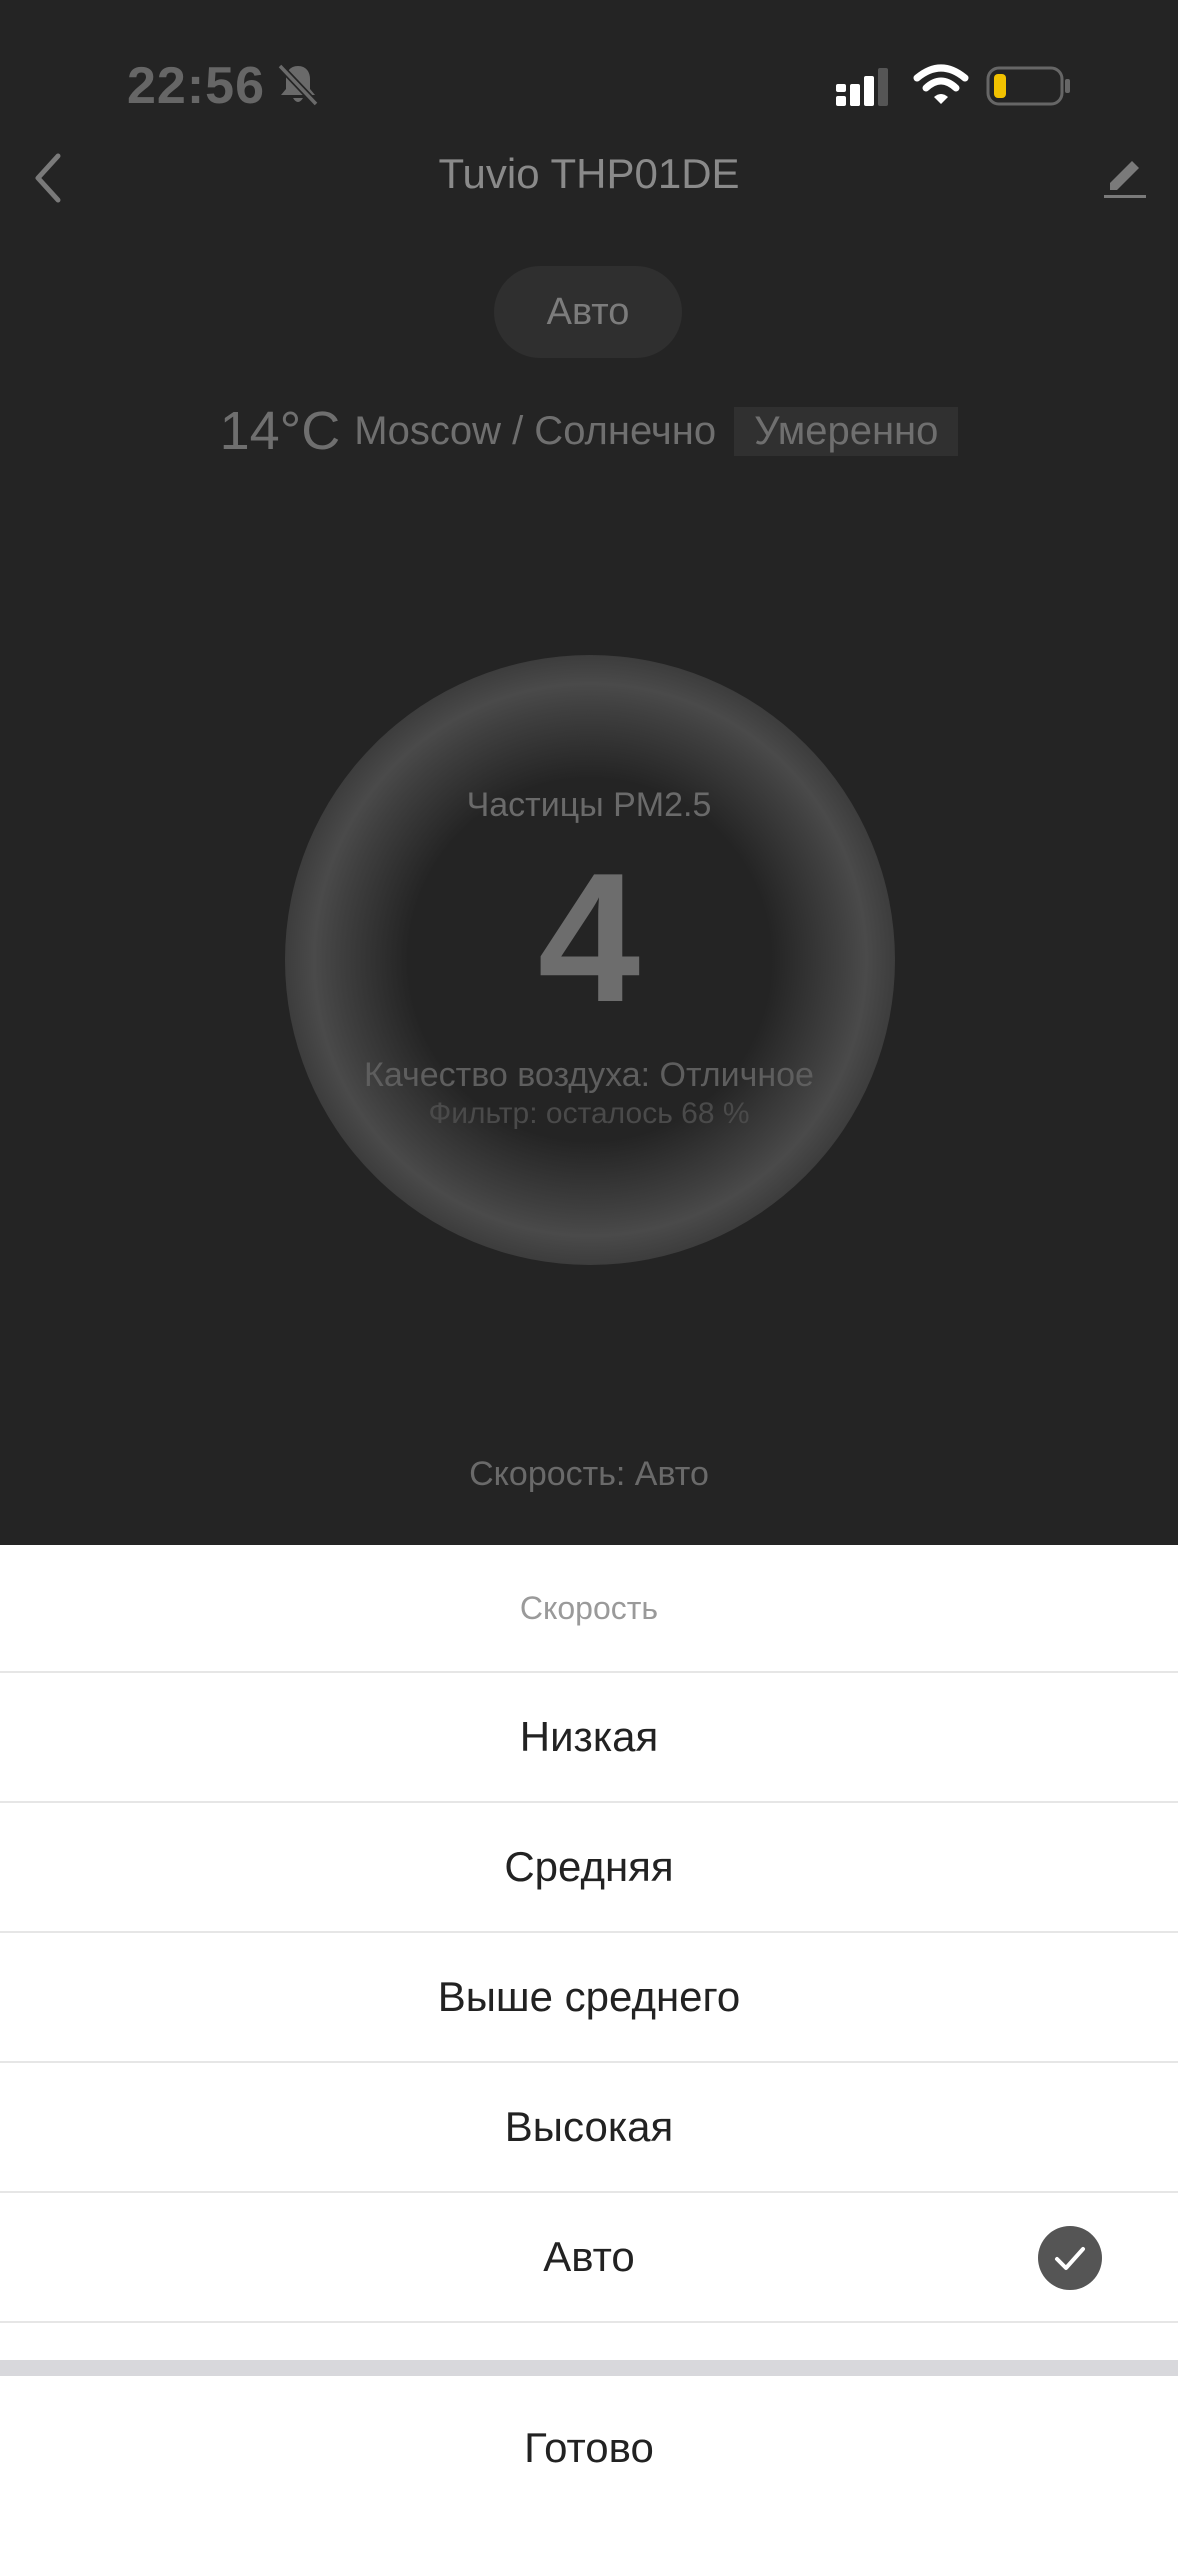  I want to click on wifi-icon, so click(941, 84).